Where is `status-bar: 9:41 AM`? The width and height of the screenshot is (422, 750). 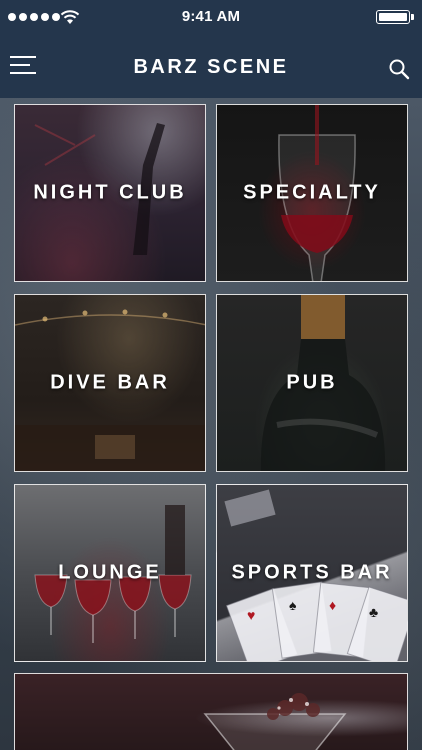
status-bar: 9:41 AM is located at coordinates (211, 17).